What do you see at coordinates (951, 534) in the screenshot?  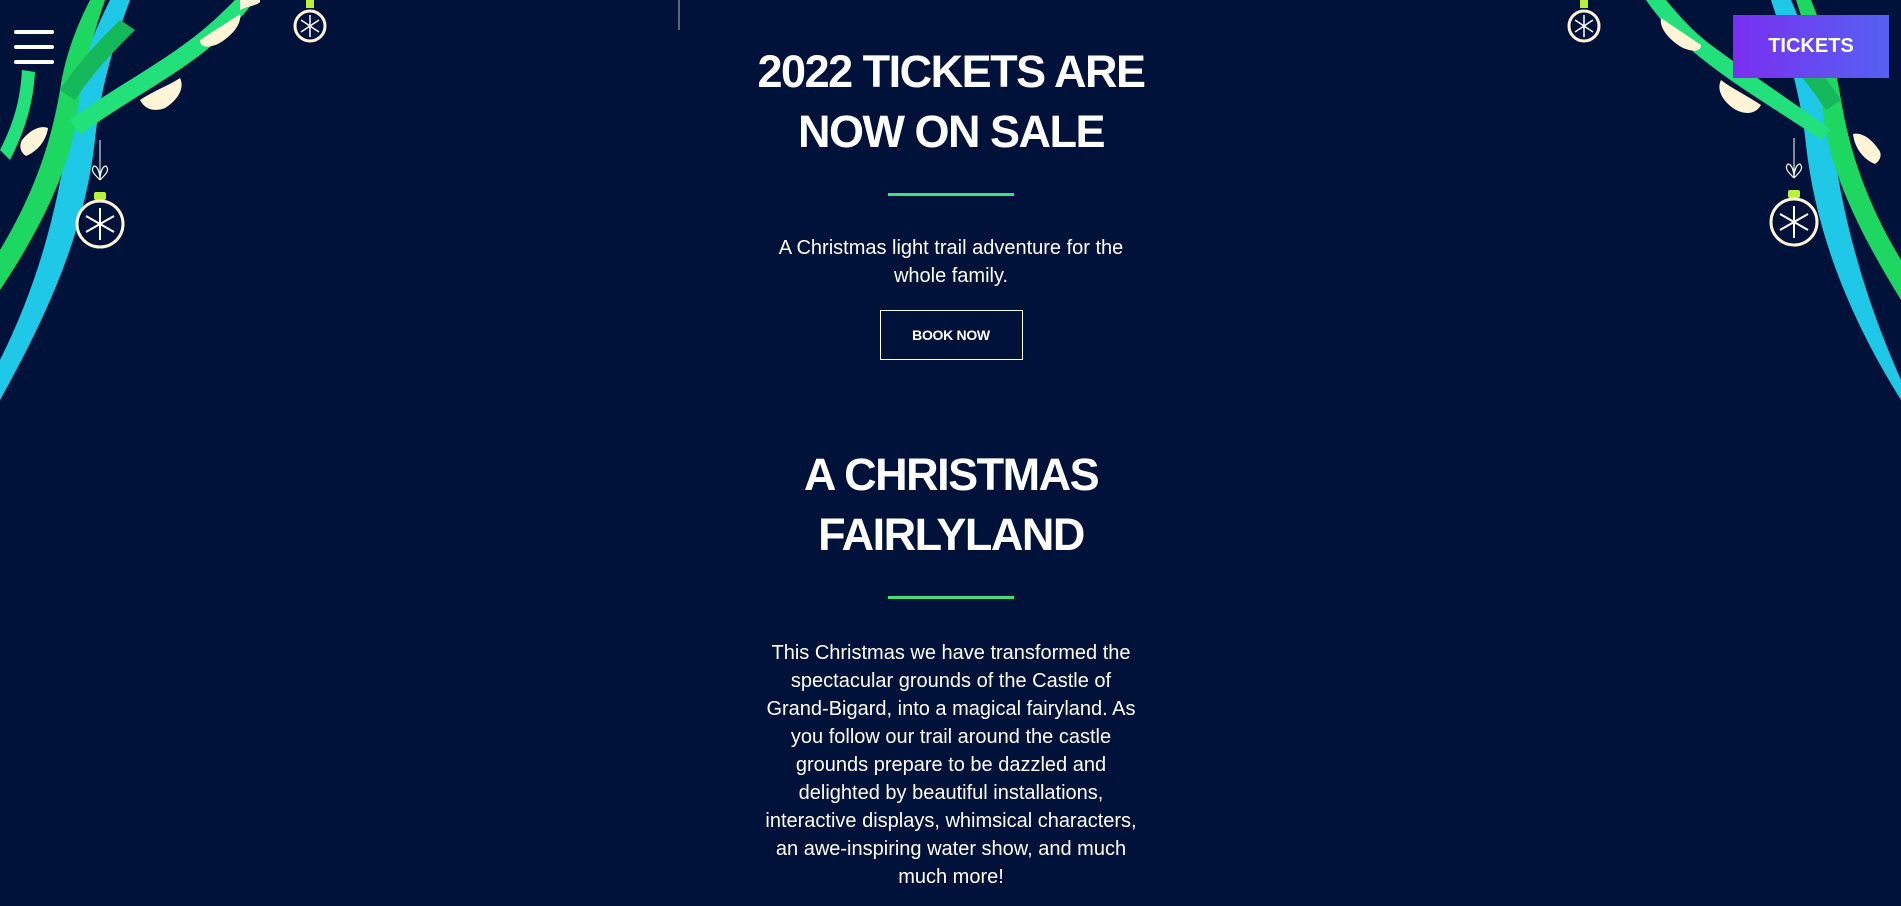 I see `fairyland-heading-line: FAIRLYLAND` at bounding box center [951, 534].